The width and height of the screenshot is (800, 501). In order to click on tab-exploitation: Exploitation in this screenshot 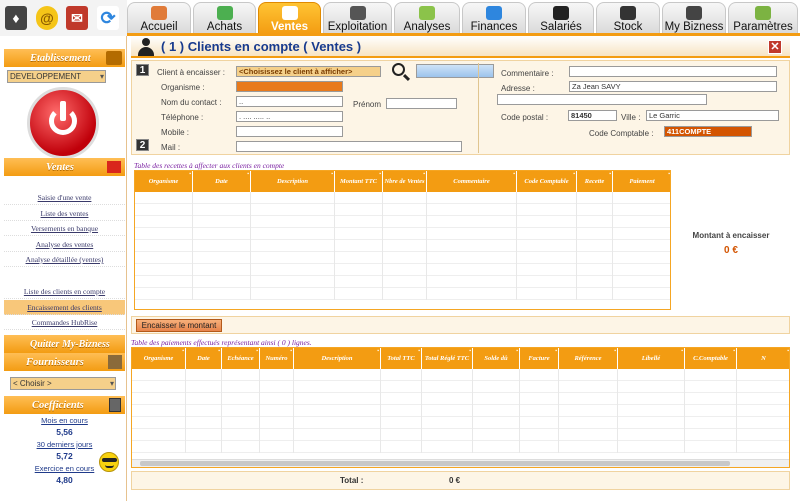, I will do `click(357, 18)`.